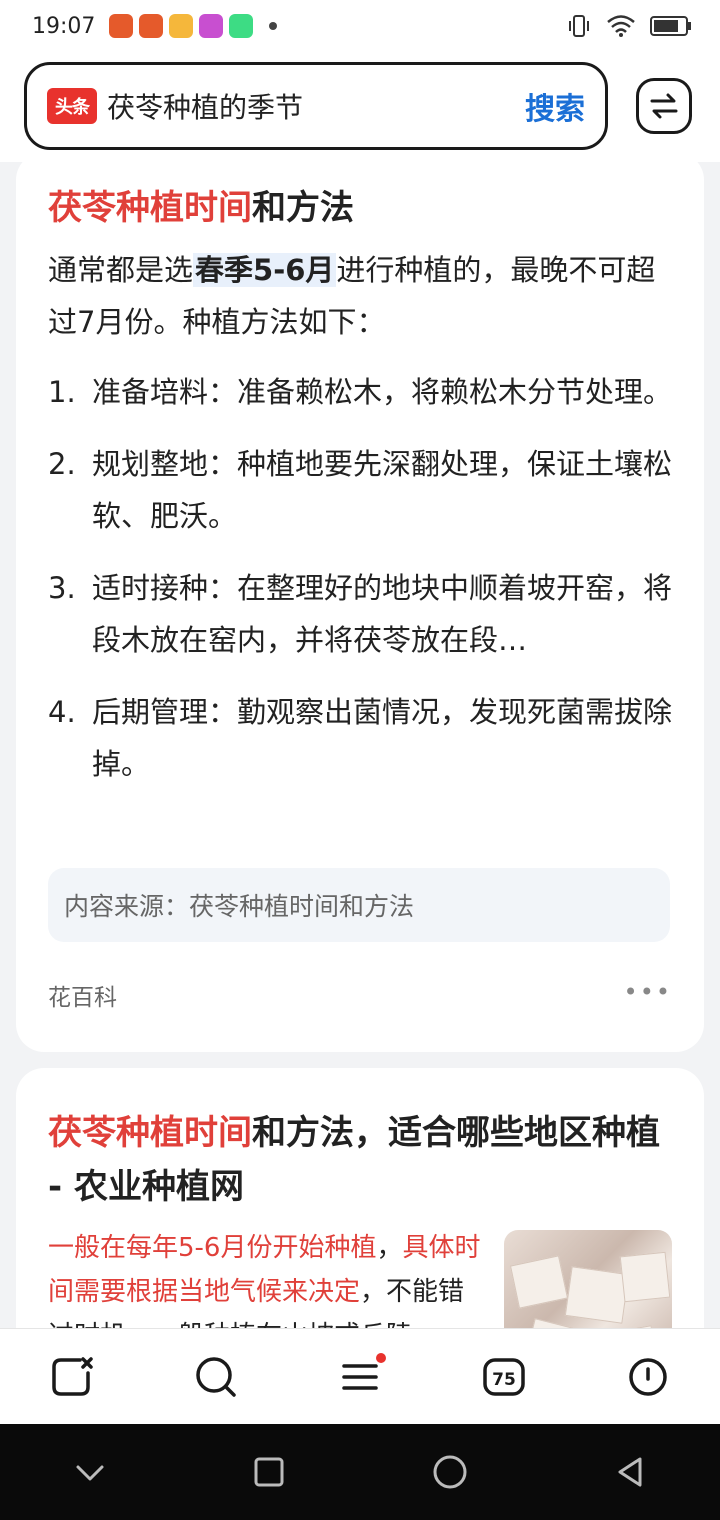 This screenshot has height=1520, width=720. What do you see at coordinates (72, 106) in the screenshot?
I see `toutiao-logo: 头条` at bounding box center [72, 106].